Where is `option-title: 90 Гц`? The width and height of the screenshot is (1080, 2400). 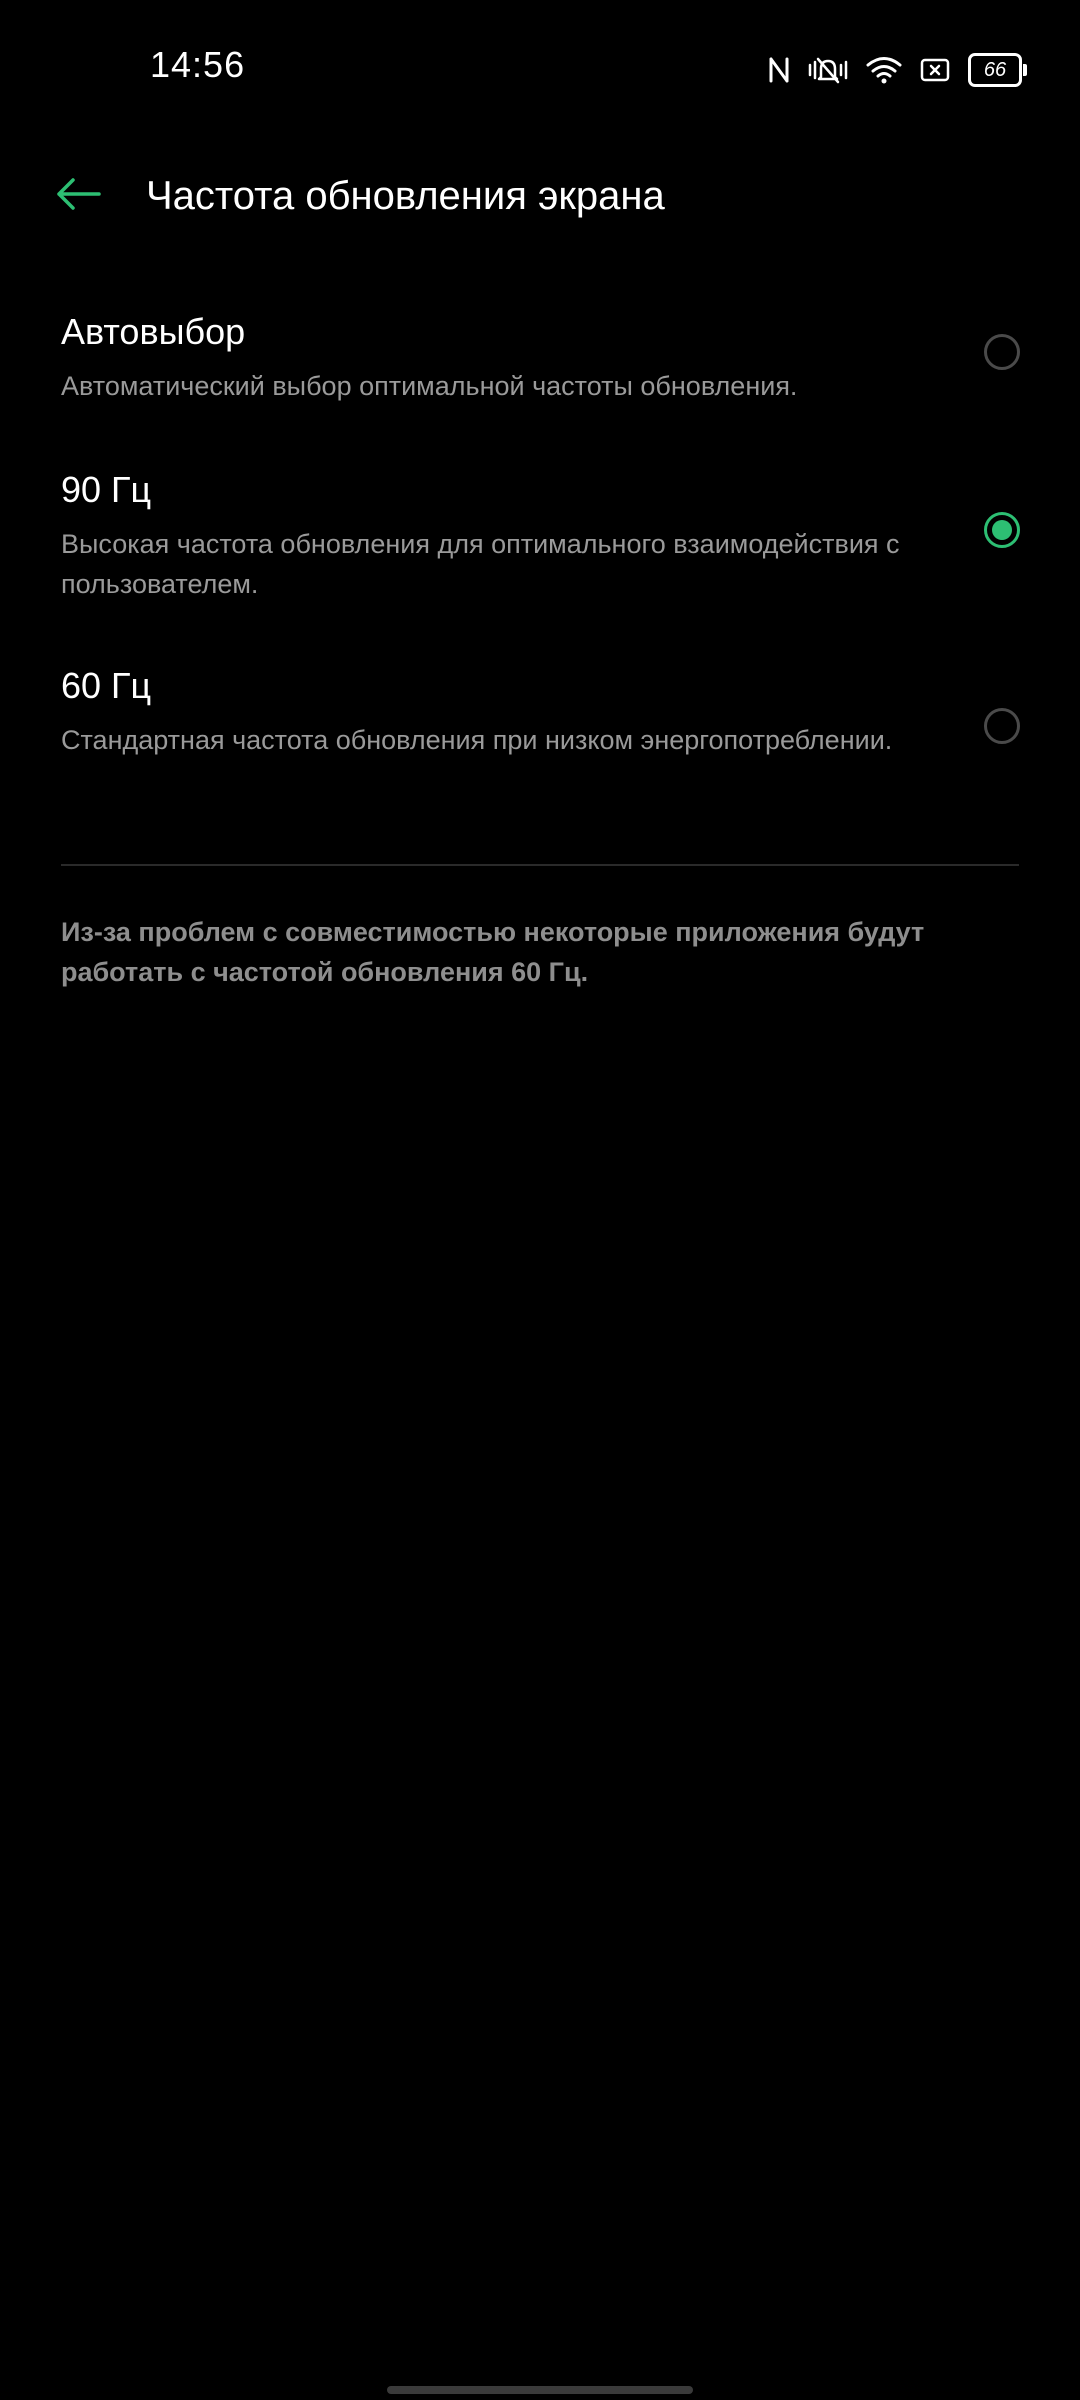 option-title: 90 Гц is located at coordinates (106, 489).